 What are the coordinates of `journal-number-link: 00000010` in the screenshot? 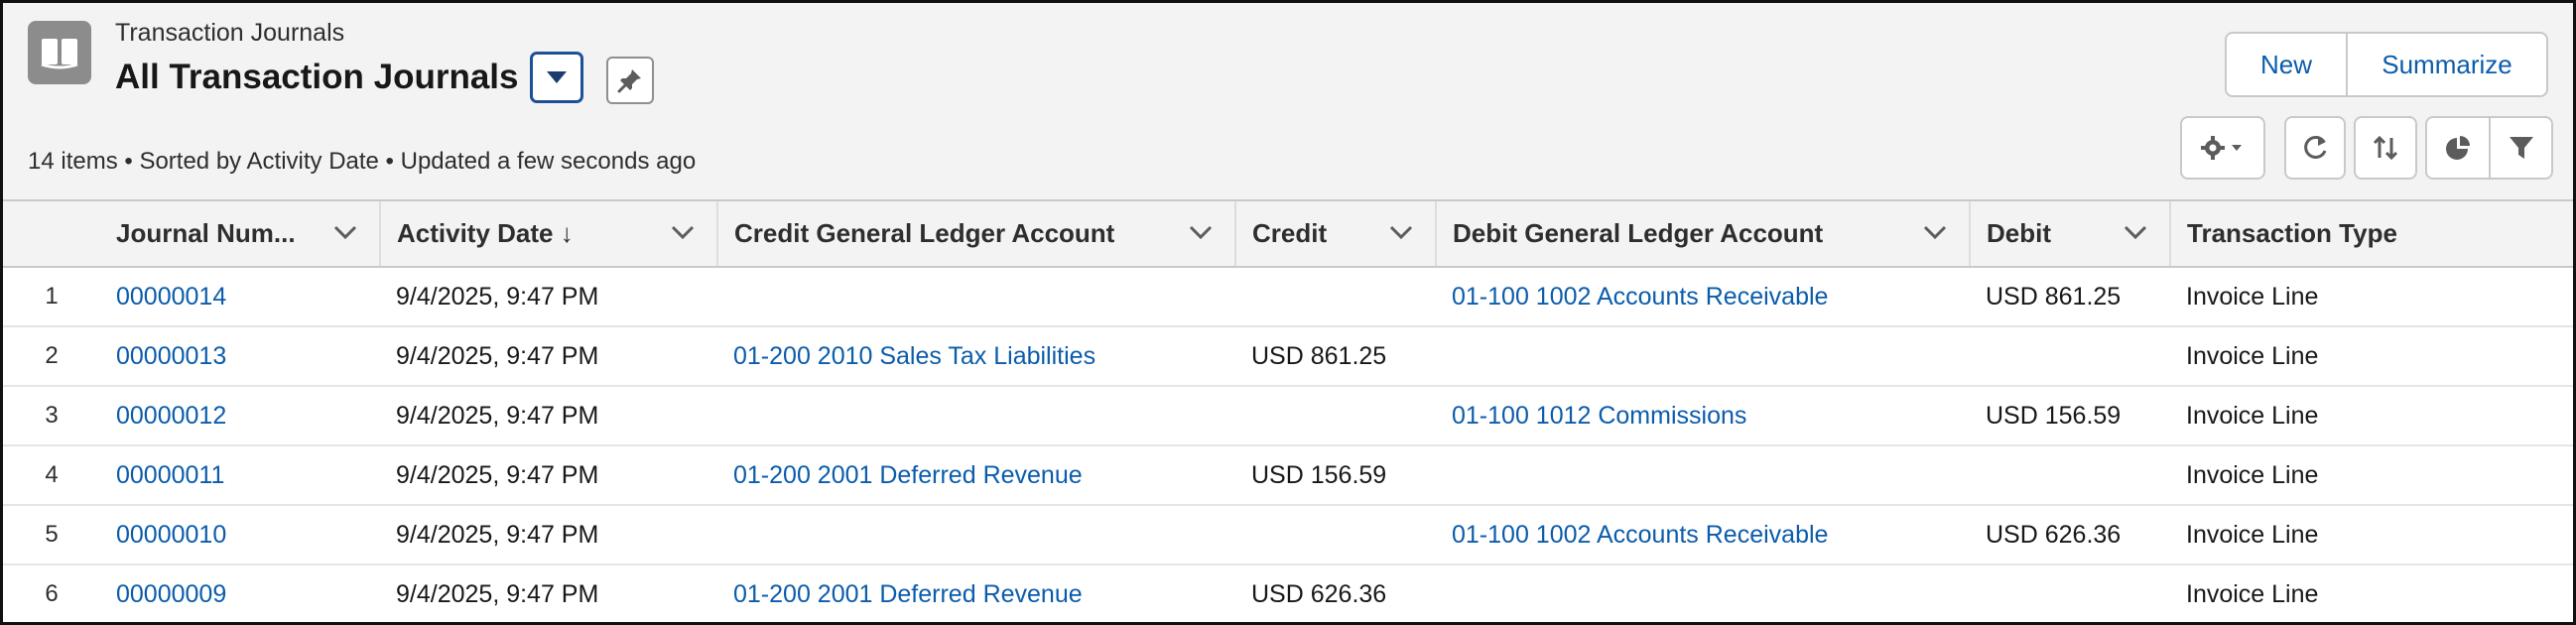 It's located at (240, 535).